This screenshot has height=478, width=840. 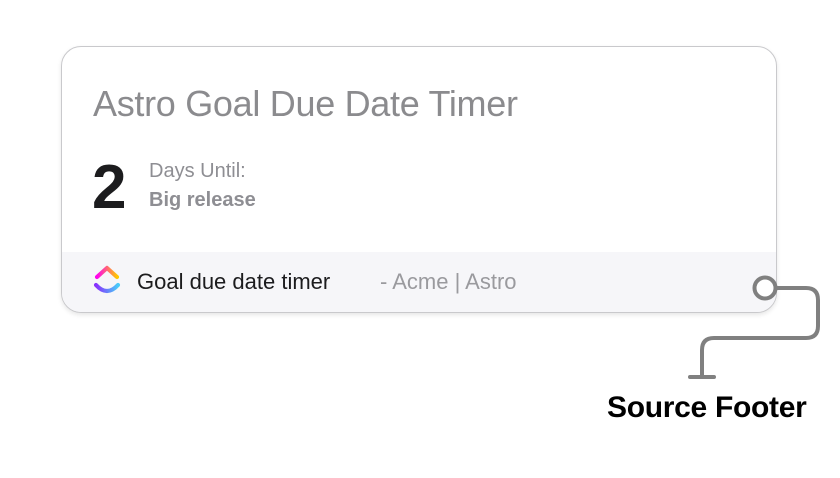 I want to click on days-count: 2, so click(x=109, y=187).